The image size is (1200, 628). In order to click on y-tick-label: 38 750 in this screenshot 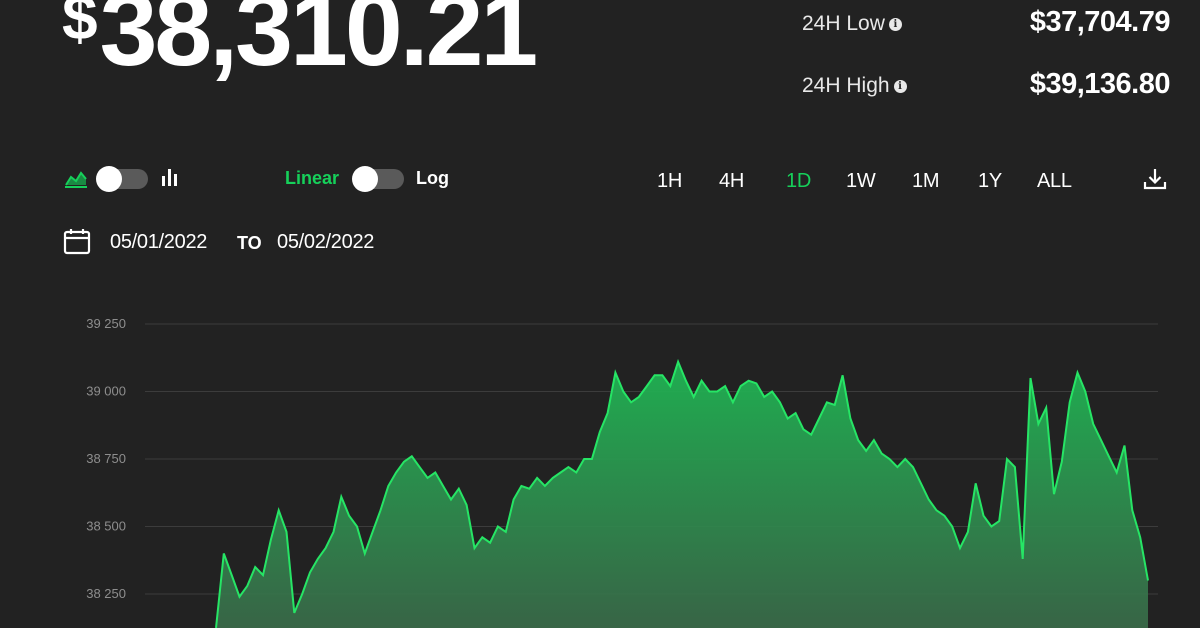, I will do `click(106, 458)`.